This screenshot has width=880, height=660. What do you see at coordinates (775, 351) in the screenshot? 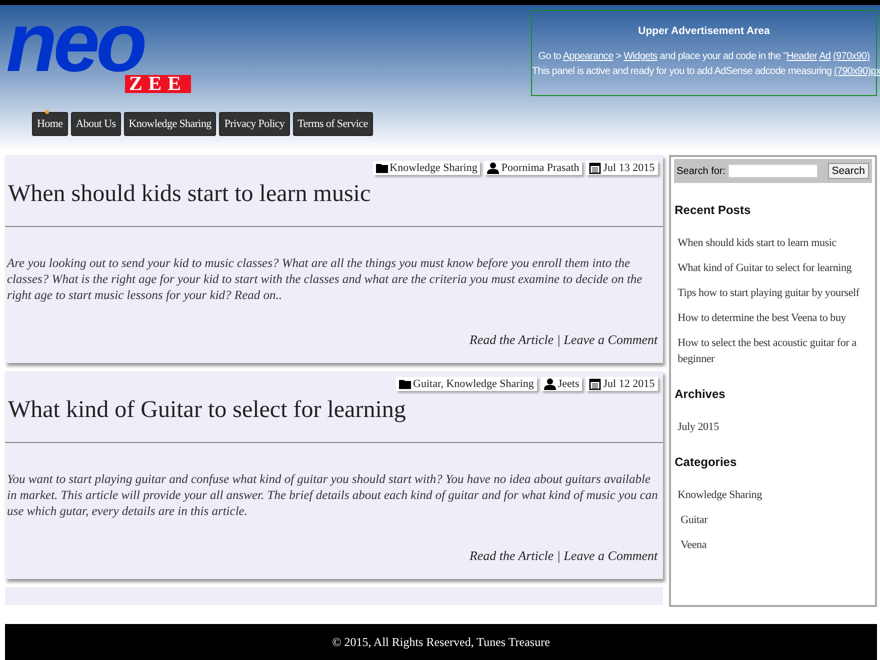
I see `recent-post-link: How to select the best acoustic guitar for a beginner` at bounding box center [775, 351].